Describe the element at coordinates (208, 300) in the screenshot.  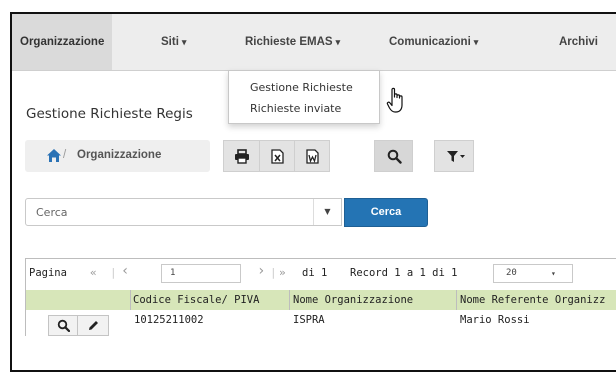
I see `column-header-codice-fiscale: Codice Fiscale/ PIVA` at that location.